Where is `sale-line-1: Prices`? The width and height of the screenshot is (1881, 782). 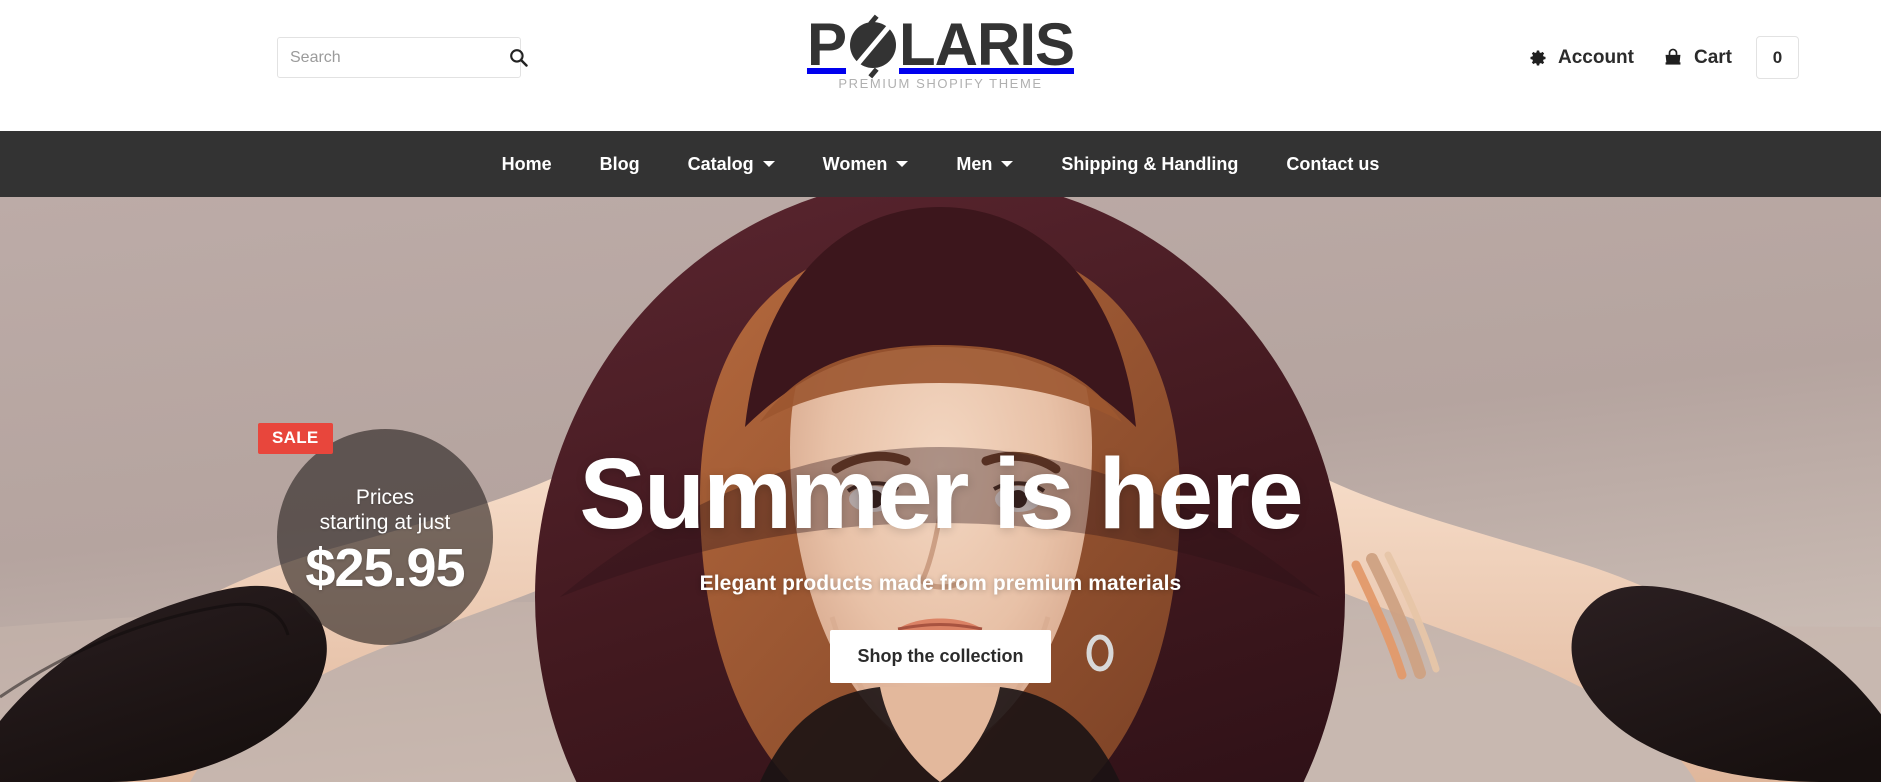
sale-line-1: Prices is located at coordinates (385, 497).